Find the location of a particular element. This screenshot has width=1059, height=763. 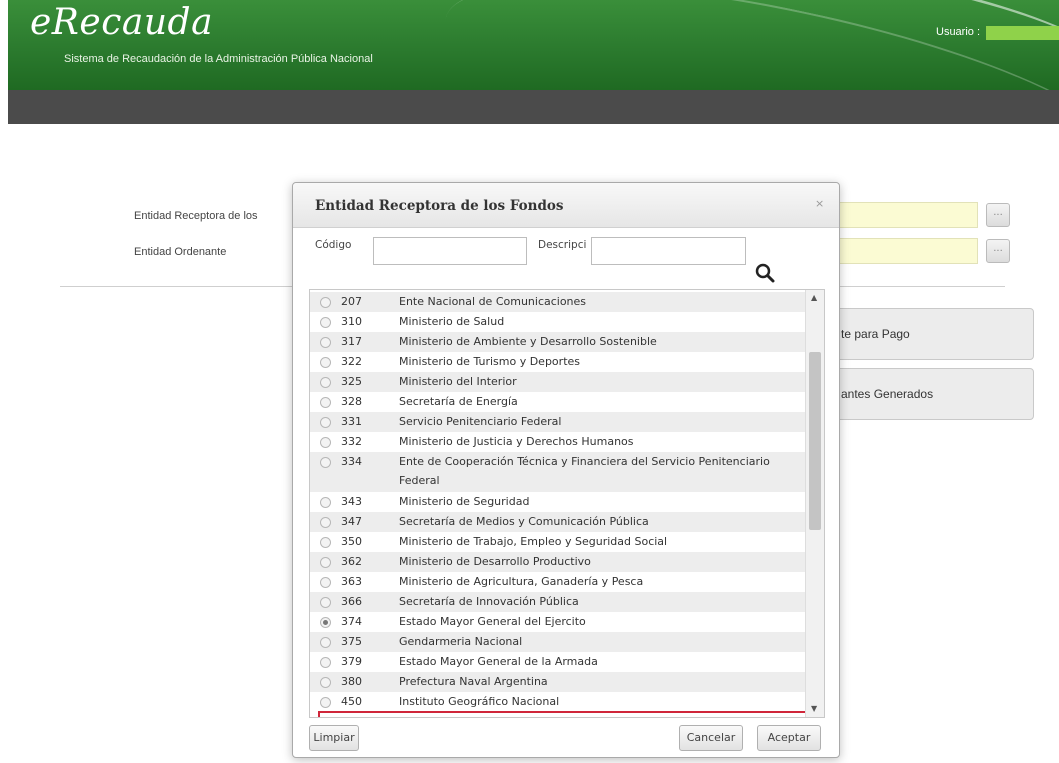

row-description: Secretaría de Innovación Pública is located at coordinates (489, 601).